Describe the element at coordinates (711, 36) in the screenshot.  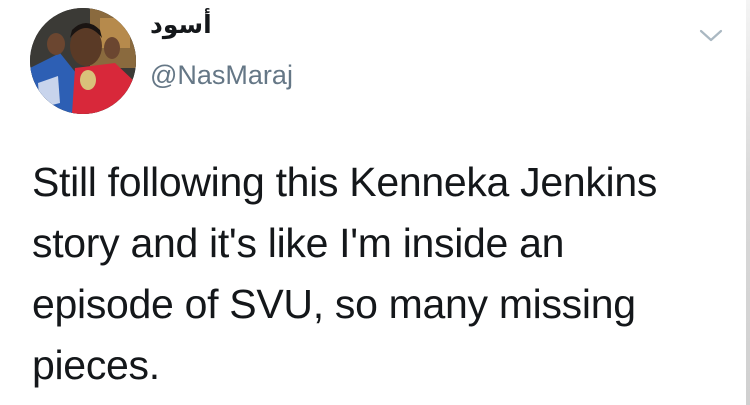
I see `chevron-down-icon` at that location.